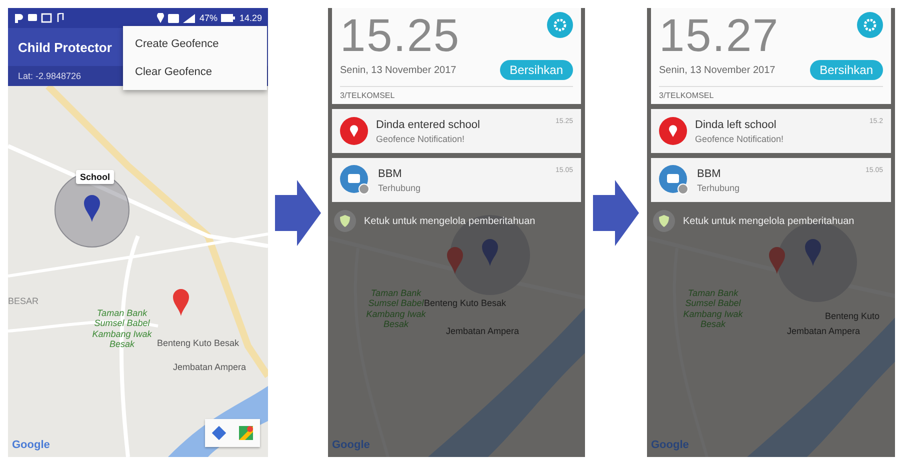 The image size is (898, 459). Describe the element at coordinates (428, 124) in the screenshot. I see `notification-title: Dinda entered school` at that location.